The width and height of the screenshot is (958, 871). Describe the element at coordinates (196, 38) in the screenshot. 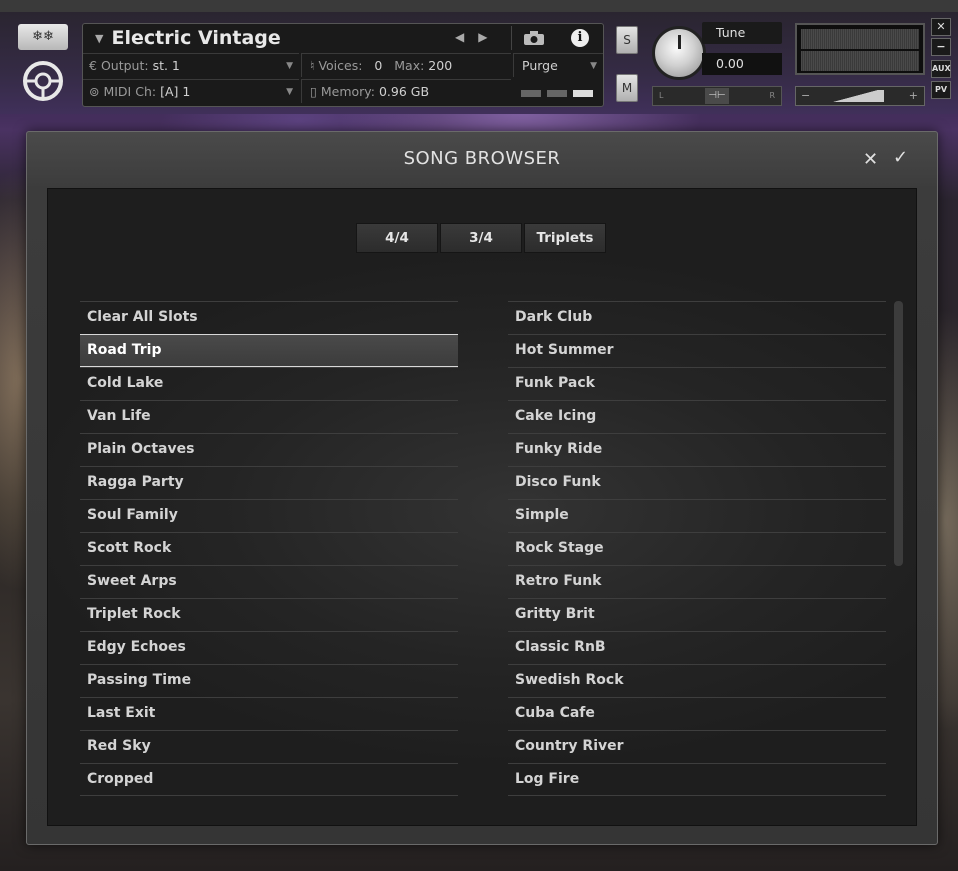

I see `instrument-name-label: Electric Vintage` at that location.